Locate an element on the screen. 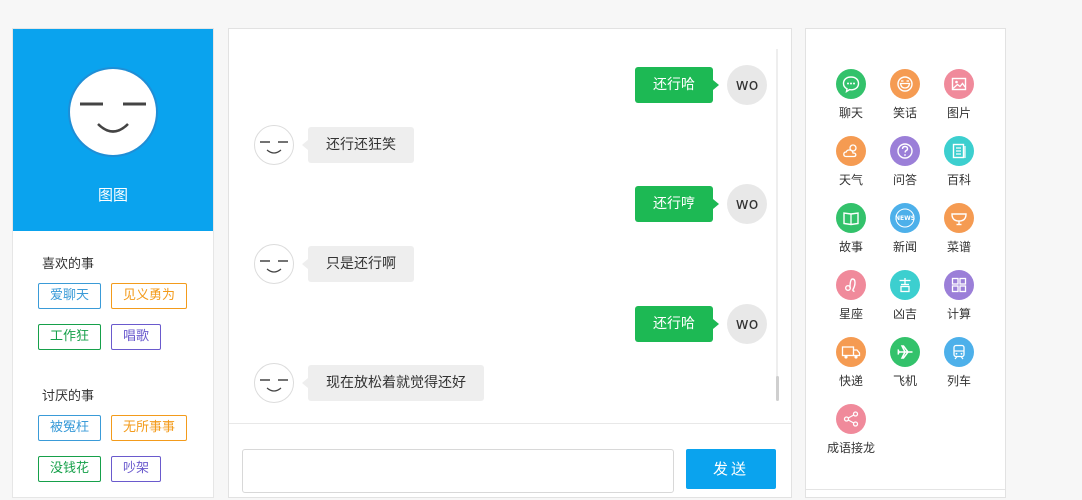 The width and height of the screenshot is (1082, 500). bot-message: 还行还狂笑 is located at coordinates (334, 145).